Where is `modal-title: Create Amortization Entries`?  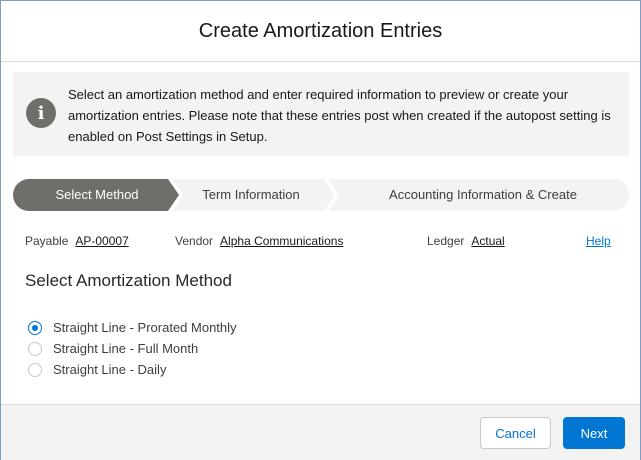
modal-title: Create Amortization Entries is located at coordinates (320, 30).